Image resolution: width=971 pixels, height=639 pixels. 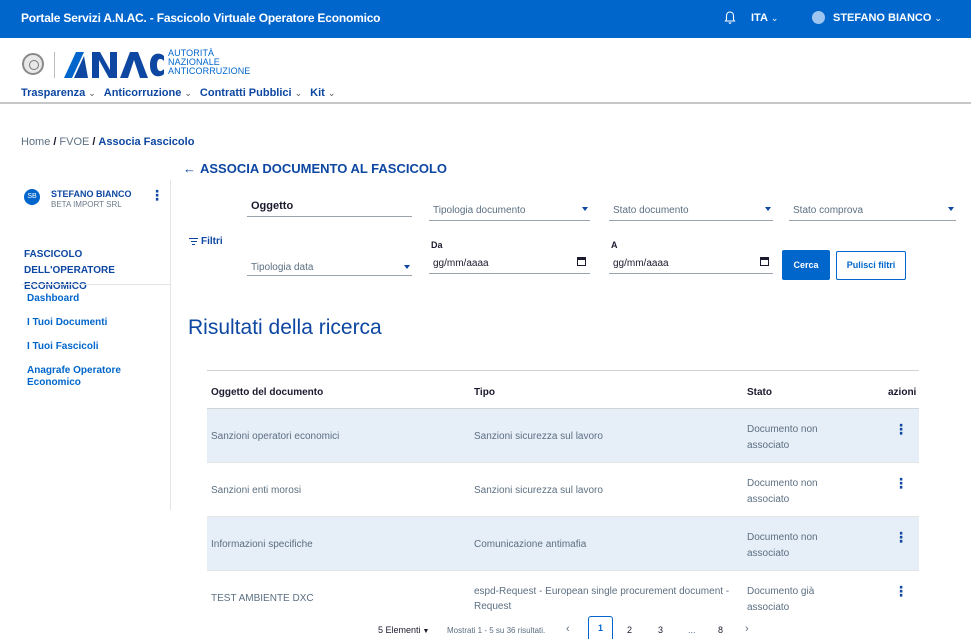 What do you see at coordinates (91, 194) in the screenshot?
I see `sidebar-user-name: STEFANO BIANCO` at bounding box center [91, 194].